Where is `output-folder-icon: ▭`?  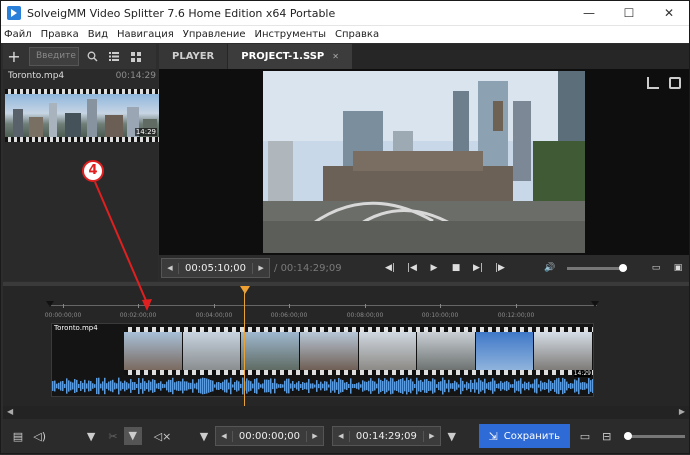
output-folder-icon: ▭ is located at coordinates (585, 436).